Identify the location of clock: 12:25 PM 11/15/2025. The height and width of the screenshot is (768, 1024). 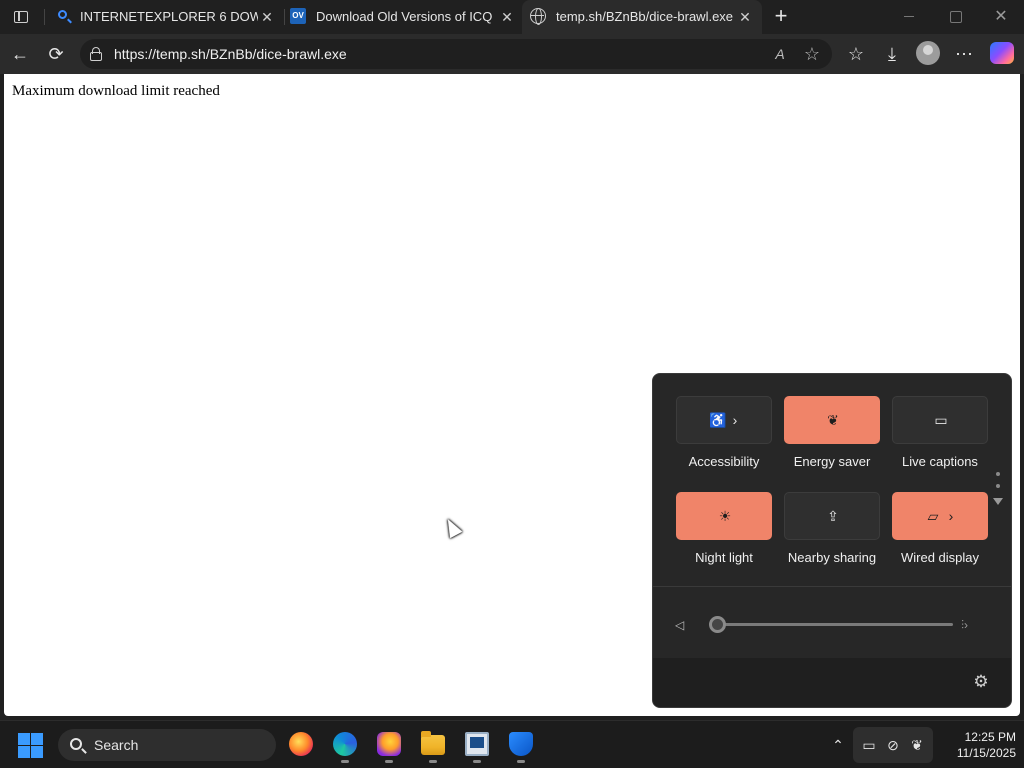
(978, 745).